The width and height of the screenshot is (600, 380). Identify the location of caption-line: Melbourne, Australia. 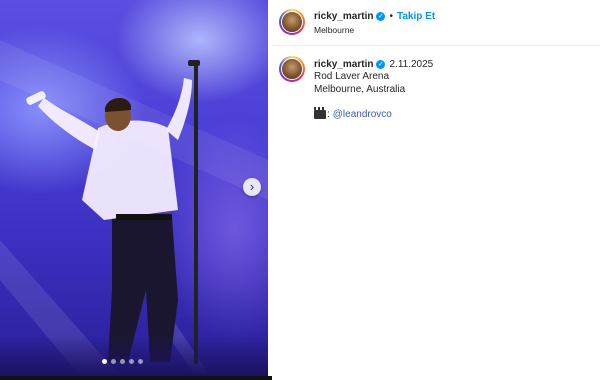
(360, 89).